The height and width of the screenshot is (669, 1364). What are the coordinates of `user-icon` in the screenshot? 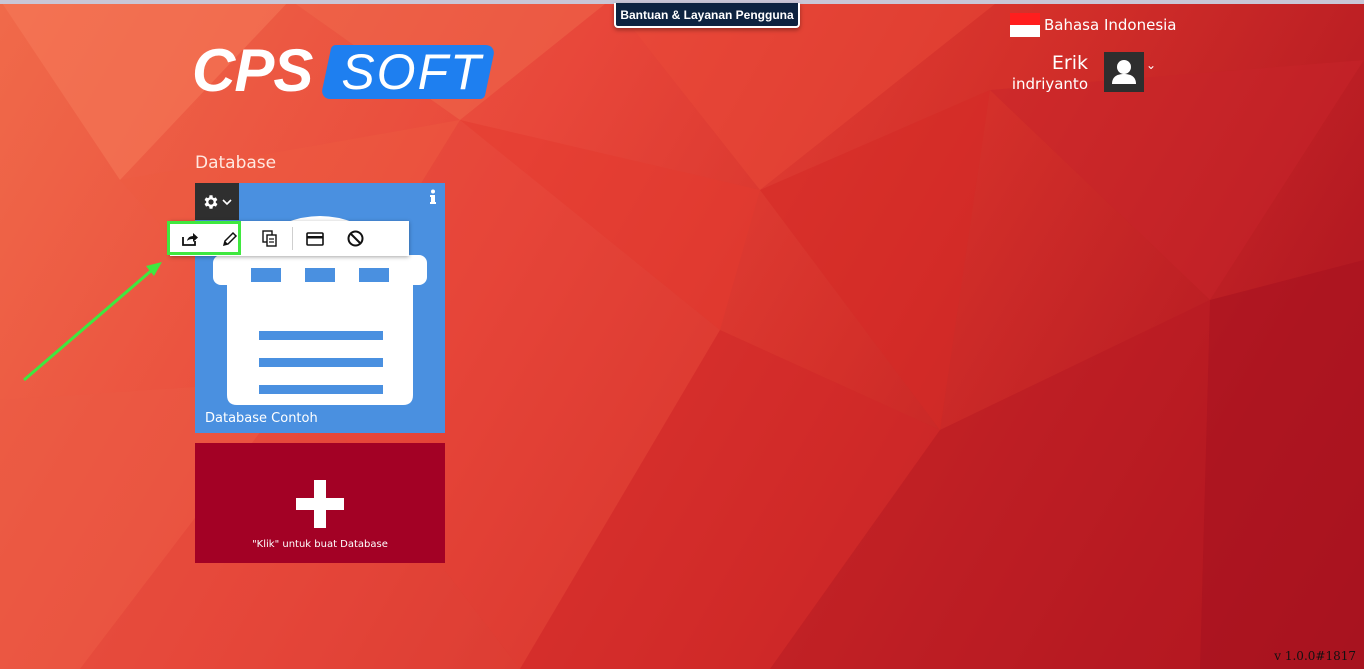 It's located at (1124, 72).